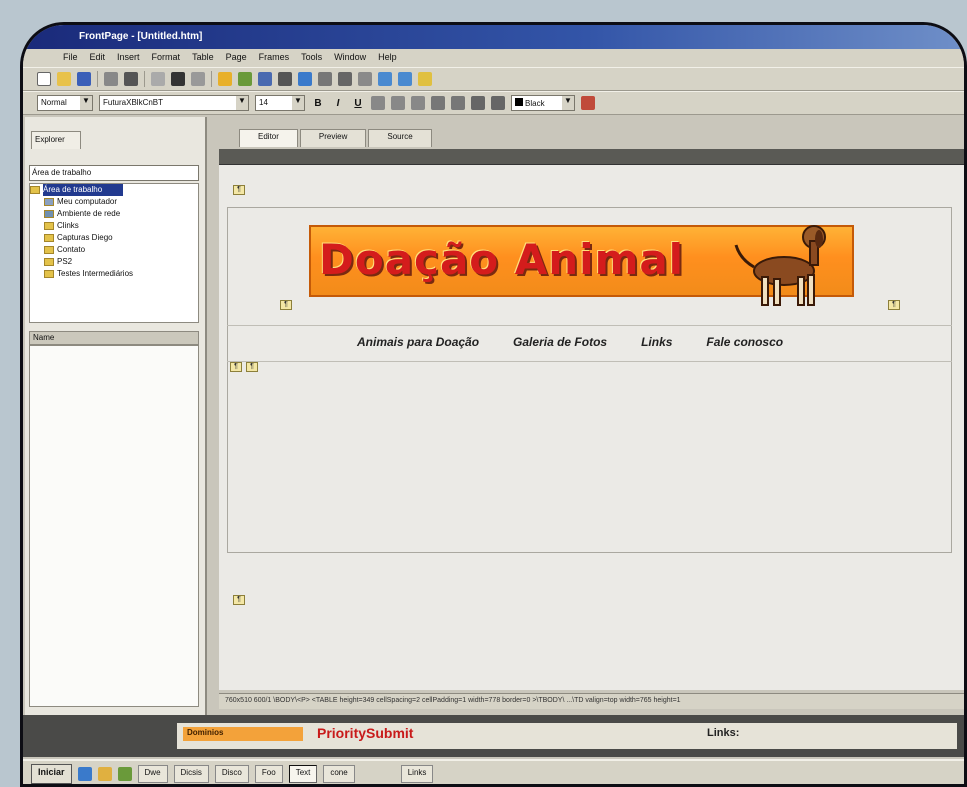  Describe the element at coordinates (358, 103) in the screenshot. I see `underline-button: U` at that location.